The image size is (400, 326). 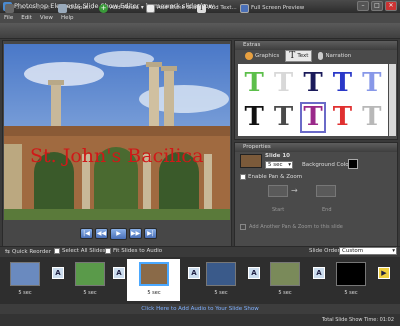 I want to click on fit-slides-to-audio-label: Fit Slides to Audio, so click(x=138, y=251).